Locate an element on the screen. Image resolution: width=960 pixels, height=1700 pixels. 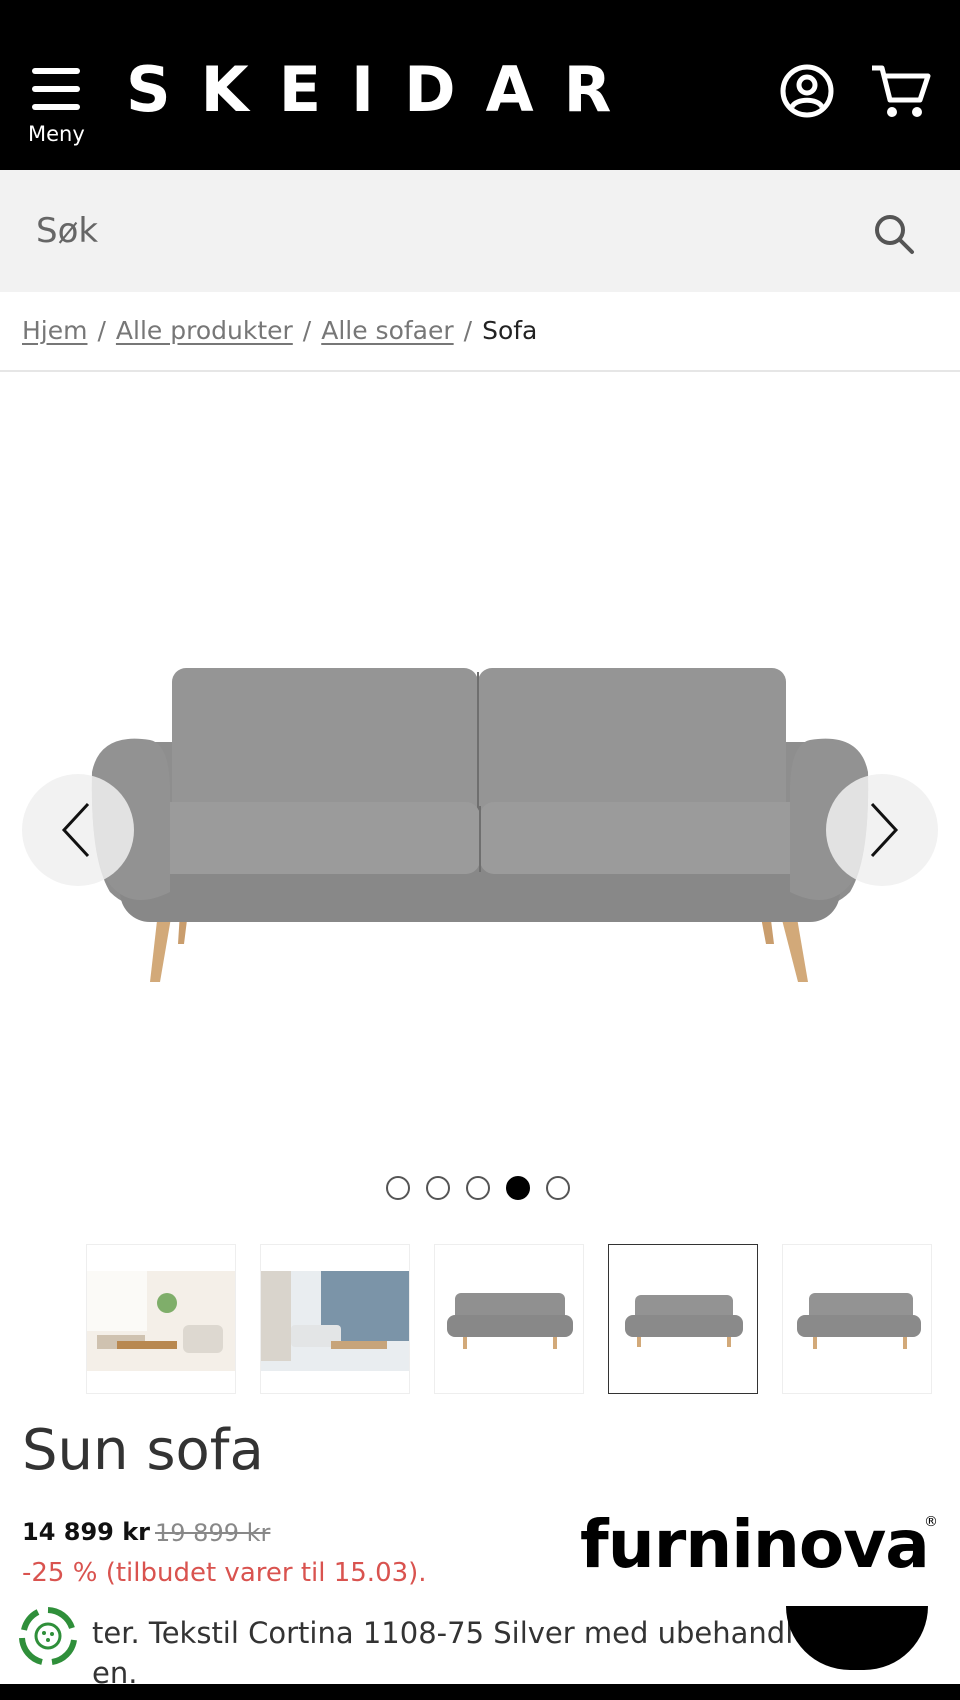
chat-button is located at coordinates (857, 1638).